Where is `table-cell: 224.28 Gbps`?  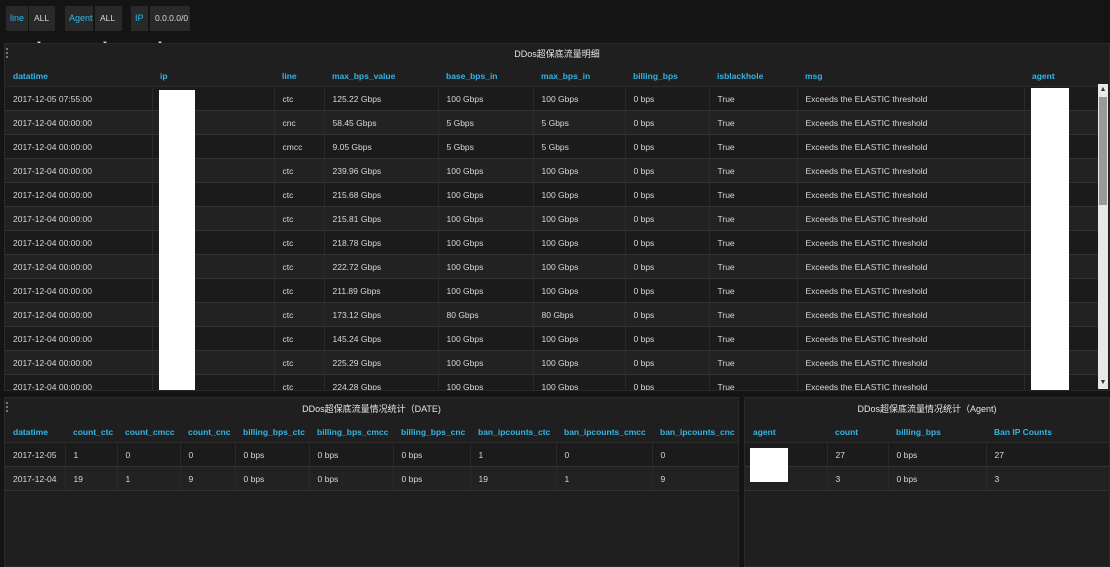
table-cell: 224.28 Gbps is located at coordinates (380, 382).